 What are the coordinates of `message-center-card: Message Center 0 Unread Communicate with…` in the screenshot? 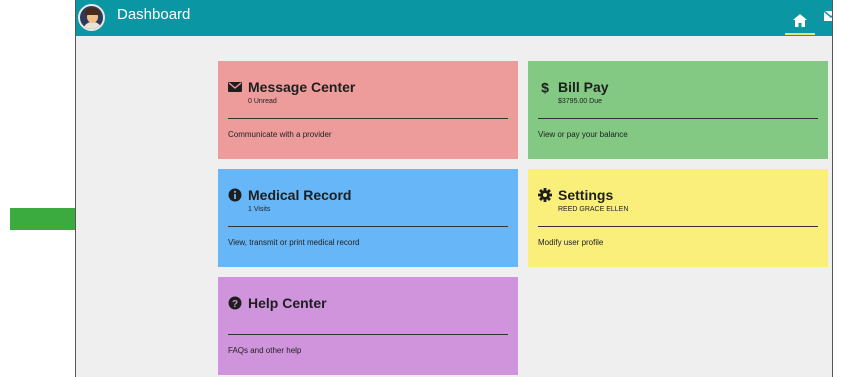 It's located at (368, 110).